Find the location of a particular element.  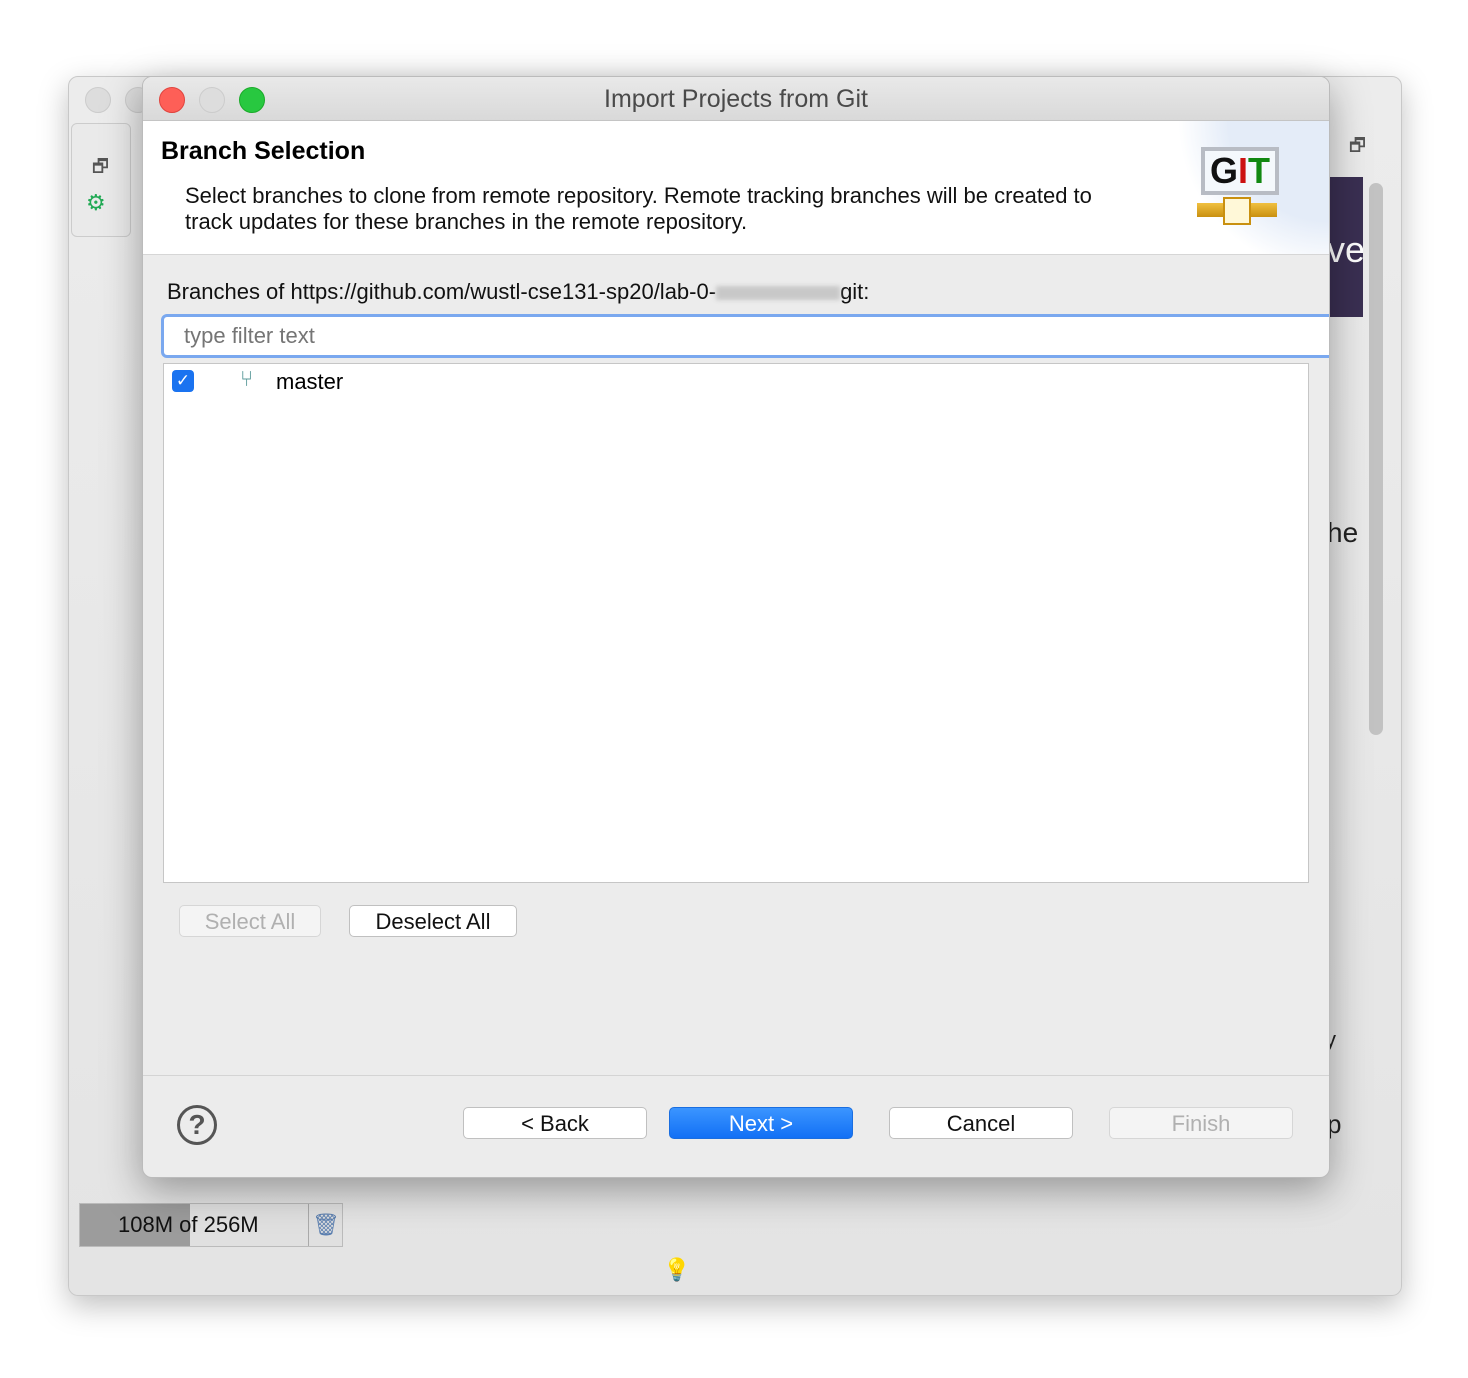

heap-label: 108M of 256M is located at coordinates (188, 1224).